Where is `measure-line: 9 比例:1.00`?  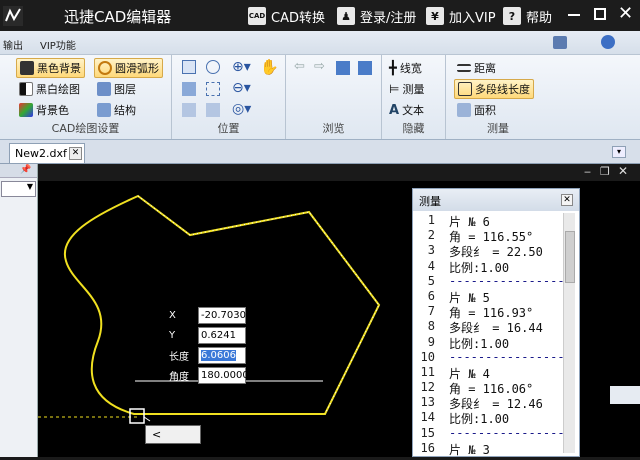
measure-line: 9 比例:1.00 is located at coordinates (490, 342).